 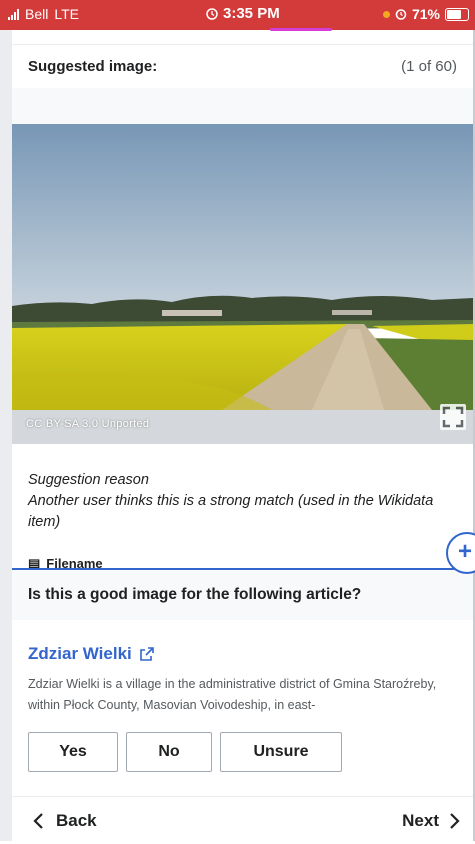 I want to click on status-right: 71%, so click(x=425, y=14).